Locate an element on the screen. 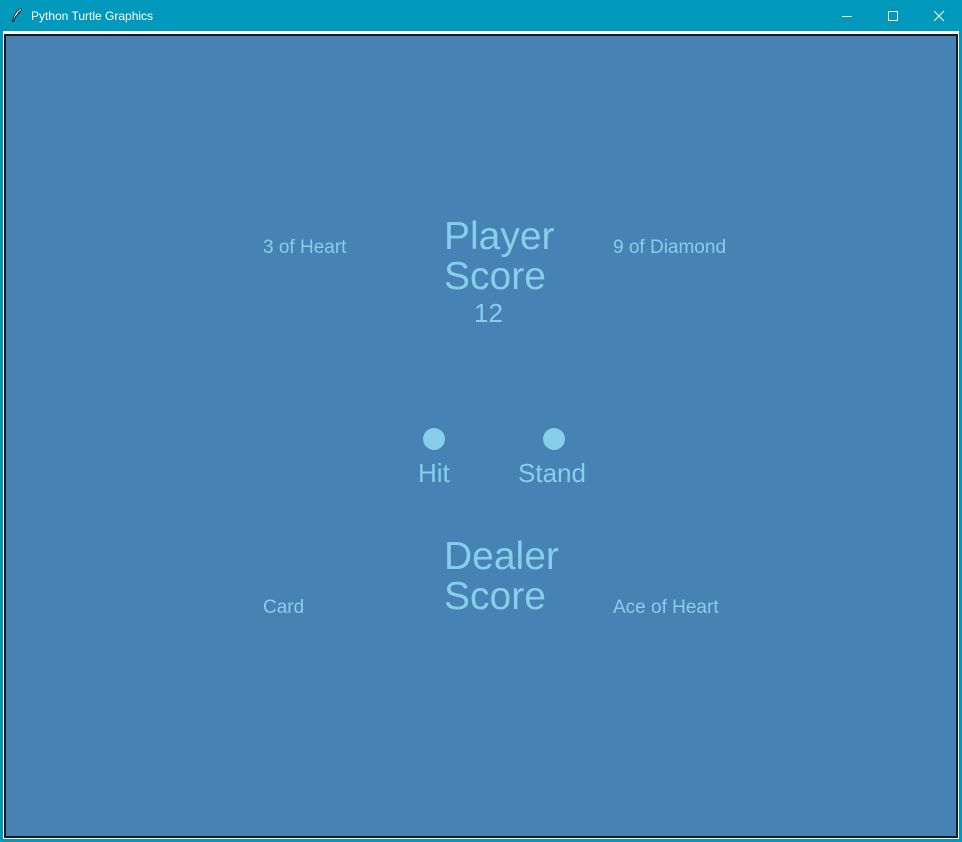  dealer-label-line1: Dealer is located at coordinates (501, 556).